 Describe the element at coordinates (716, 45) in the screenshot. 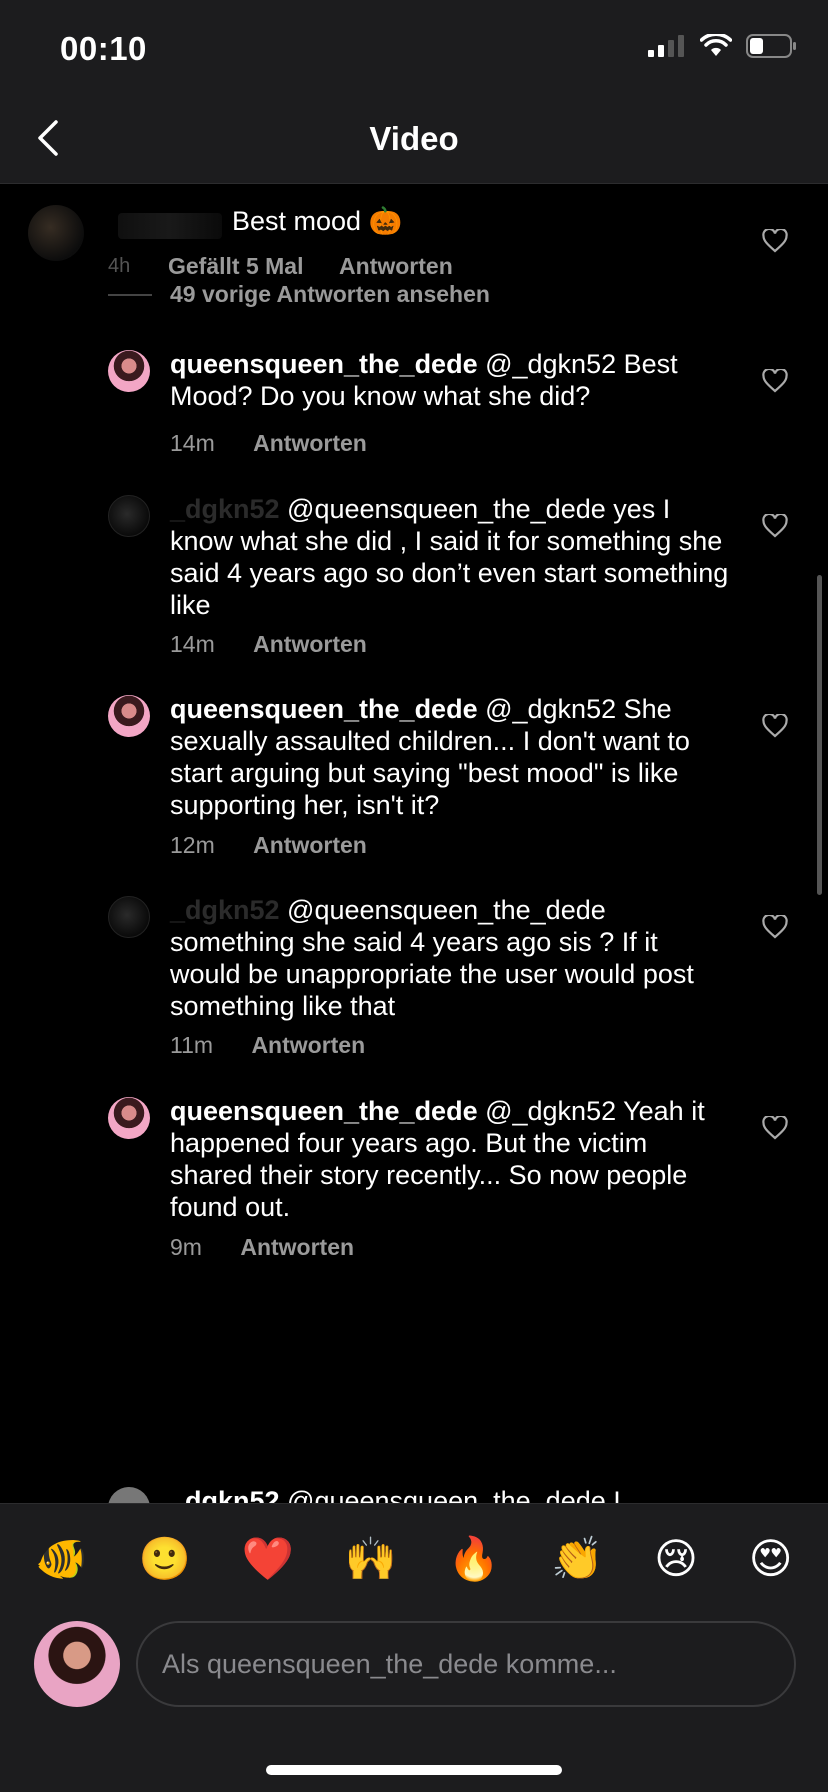

I see `wifi-icon` at that location.